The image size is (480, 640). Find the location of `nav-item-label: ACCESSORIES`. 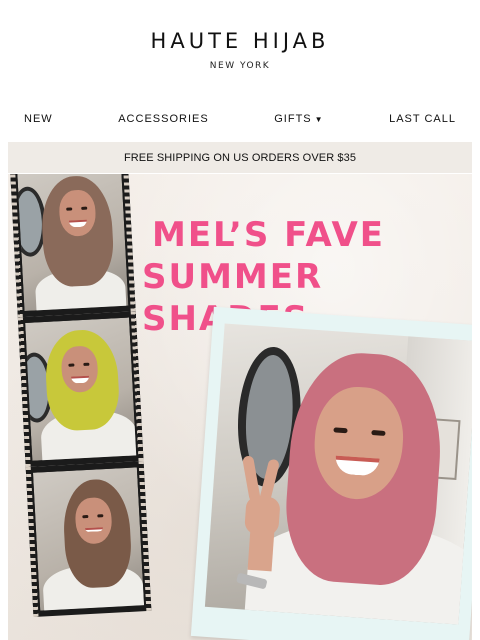

nav-item-label: ACCESSORIES is located at coordinates (163, 119).